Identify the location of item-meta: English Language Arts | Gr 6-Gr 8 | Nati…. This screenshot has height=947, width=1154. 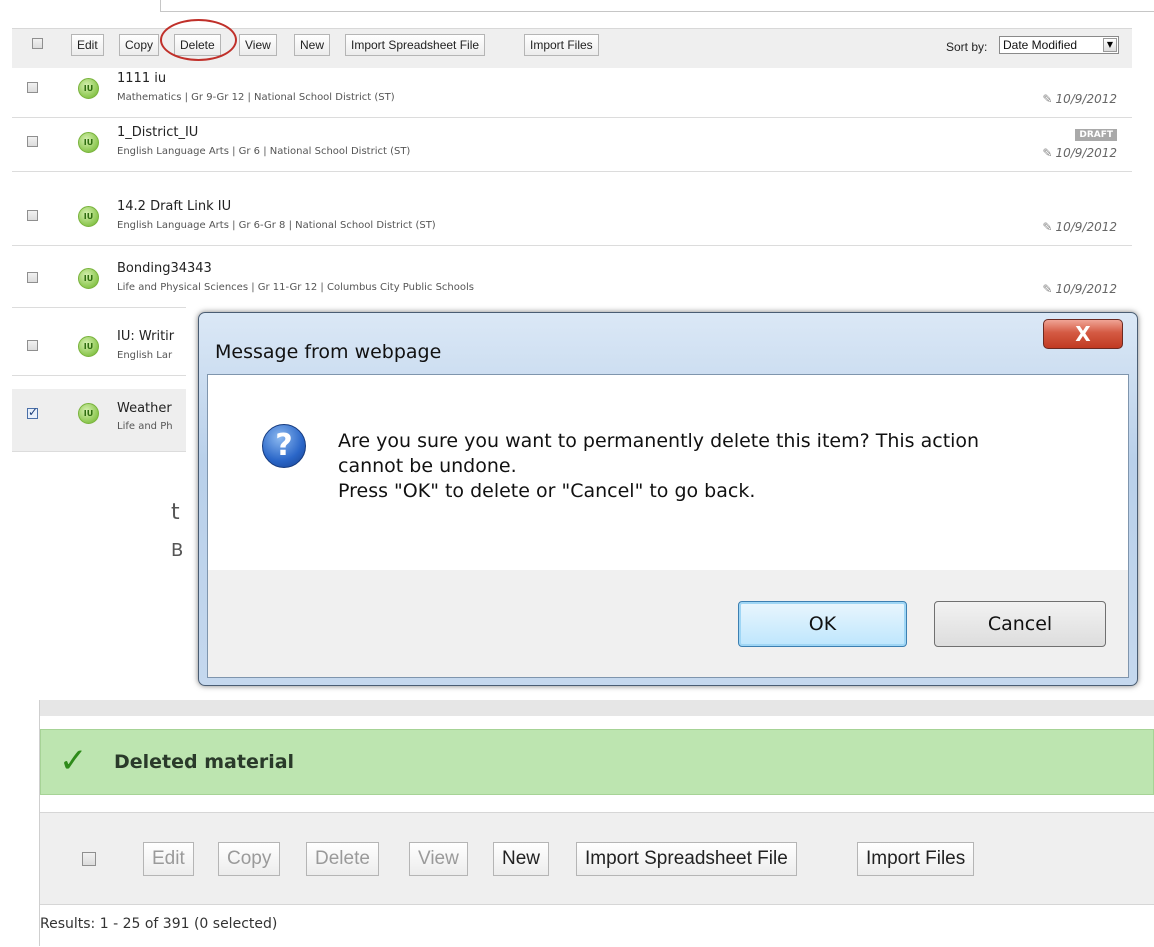
(276, 225).